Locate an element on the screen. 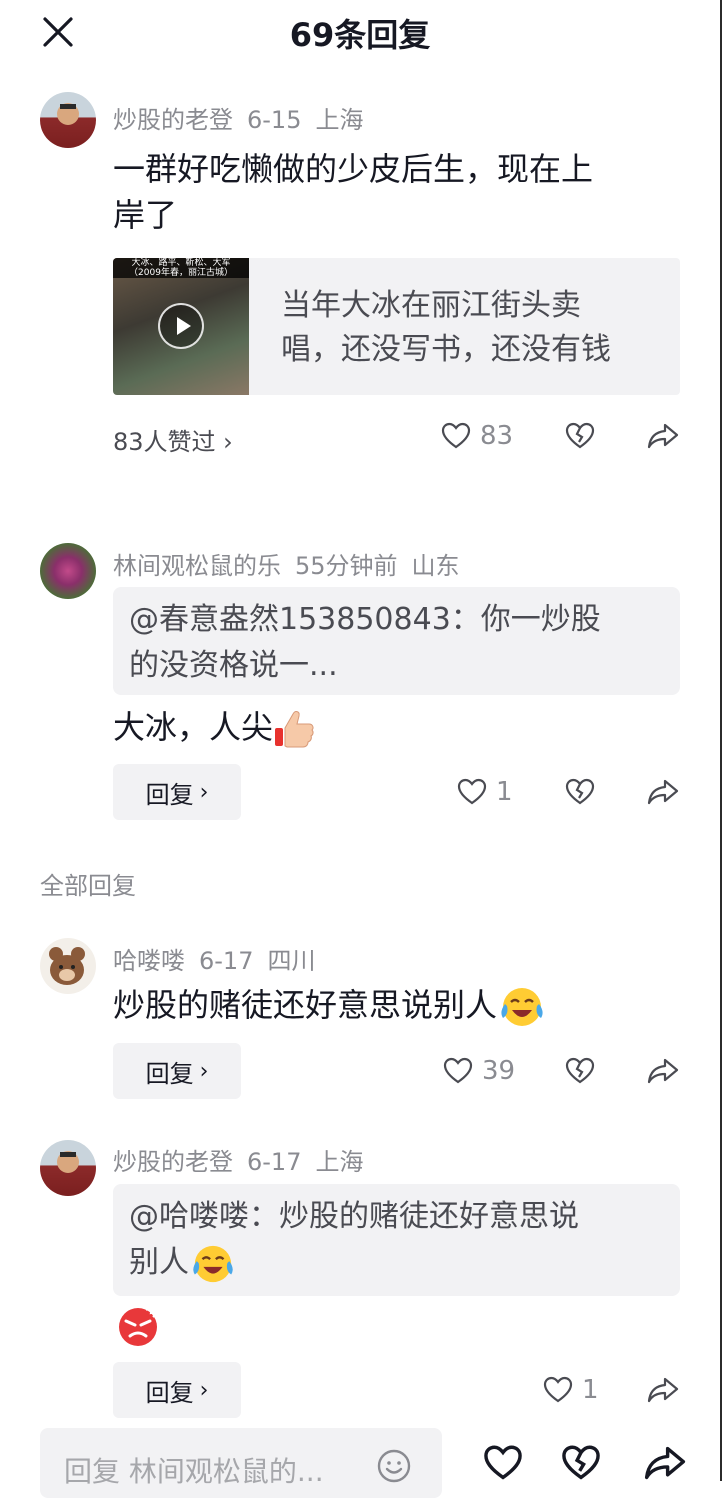  like-button: 83 is located at coordinates (476, 436).